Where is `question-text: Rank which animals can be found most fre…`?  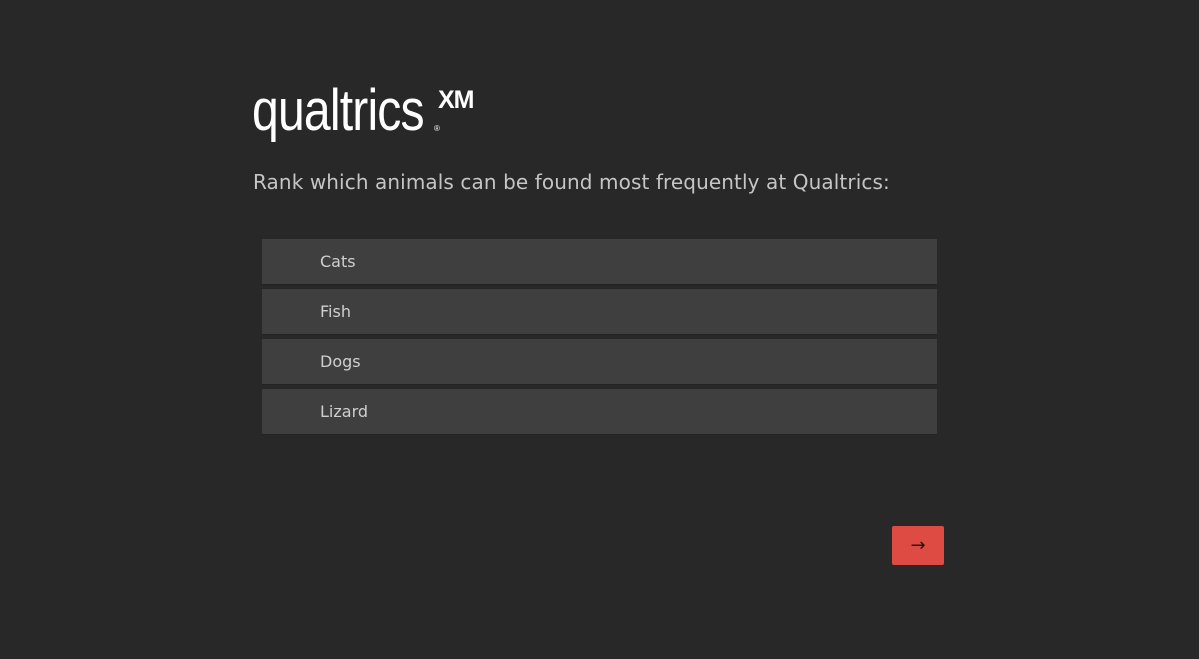 question-text: Rank which animals can be found most fre… is located at coordinates (571, 182).